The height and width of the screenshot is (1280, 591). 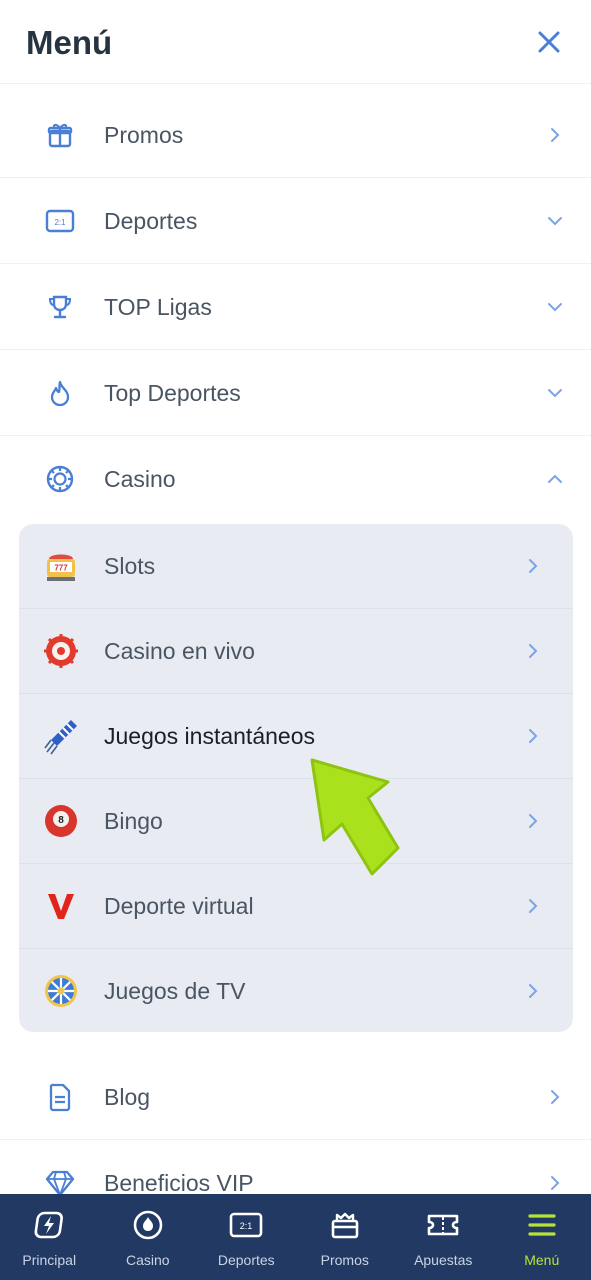 What do you see at coordinates (179, 651) in the screenshot?
I see `submenu-item-label: Casino en vivo` at bounding box center [179, 651].